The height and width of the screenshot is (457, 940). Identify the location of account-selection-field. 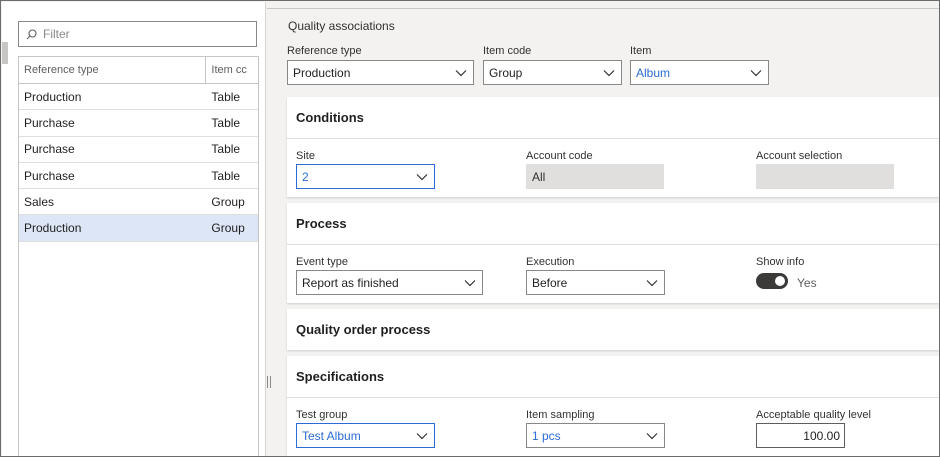
(825, 176).